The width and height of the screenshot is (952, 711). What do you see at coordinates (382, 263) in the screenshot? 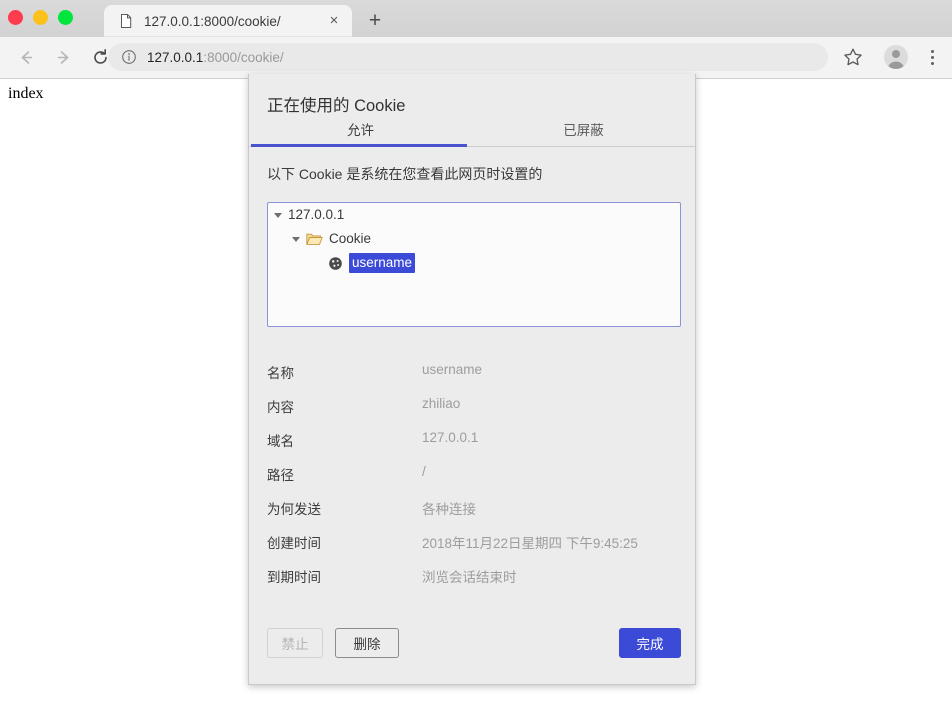
I see `tree-node-label-selected: username` at bounding box center [382, 263].